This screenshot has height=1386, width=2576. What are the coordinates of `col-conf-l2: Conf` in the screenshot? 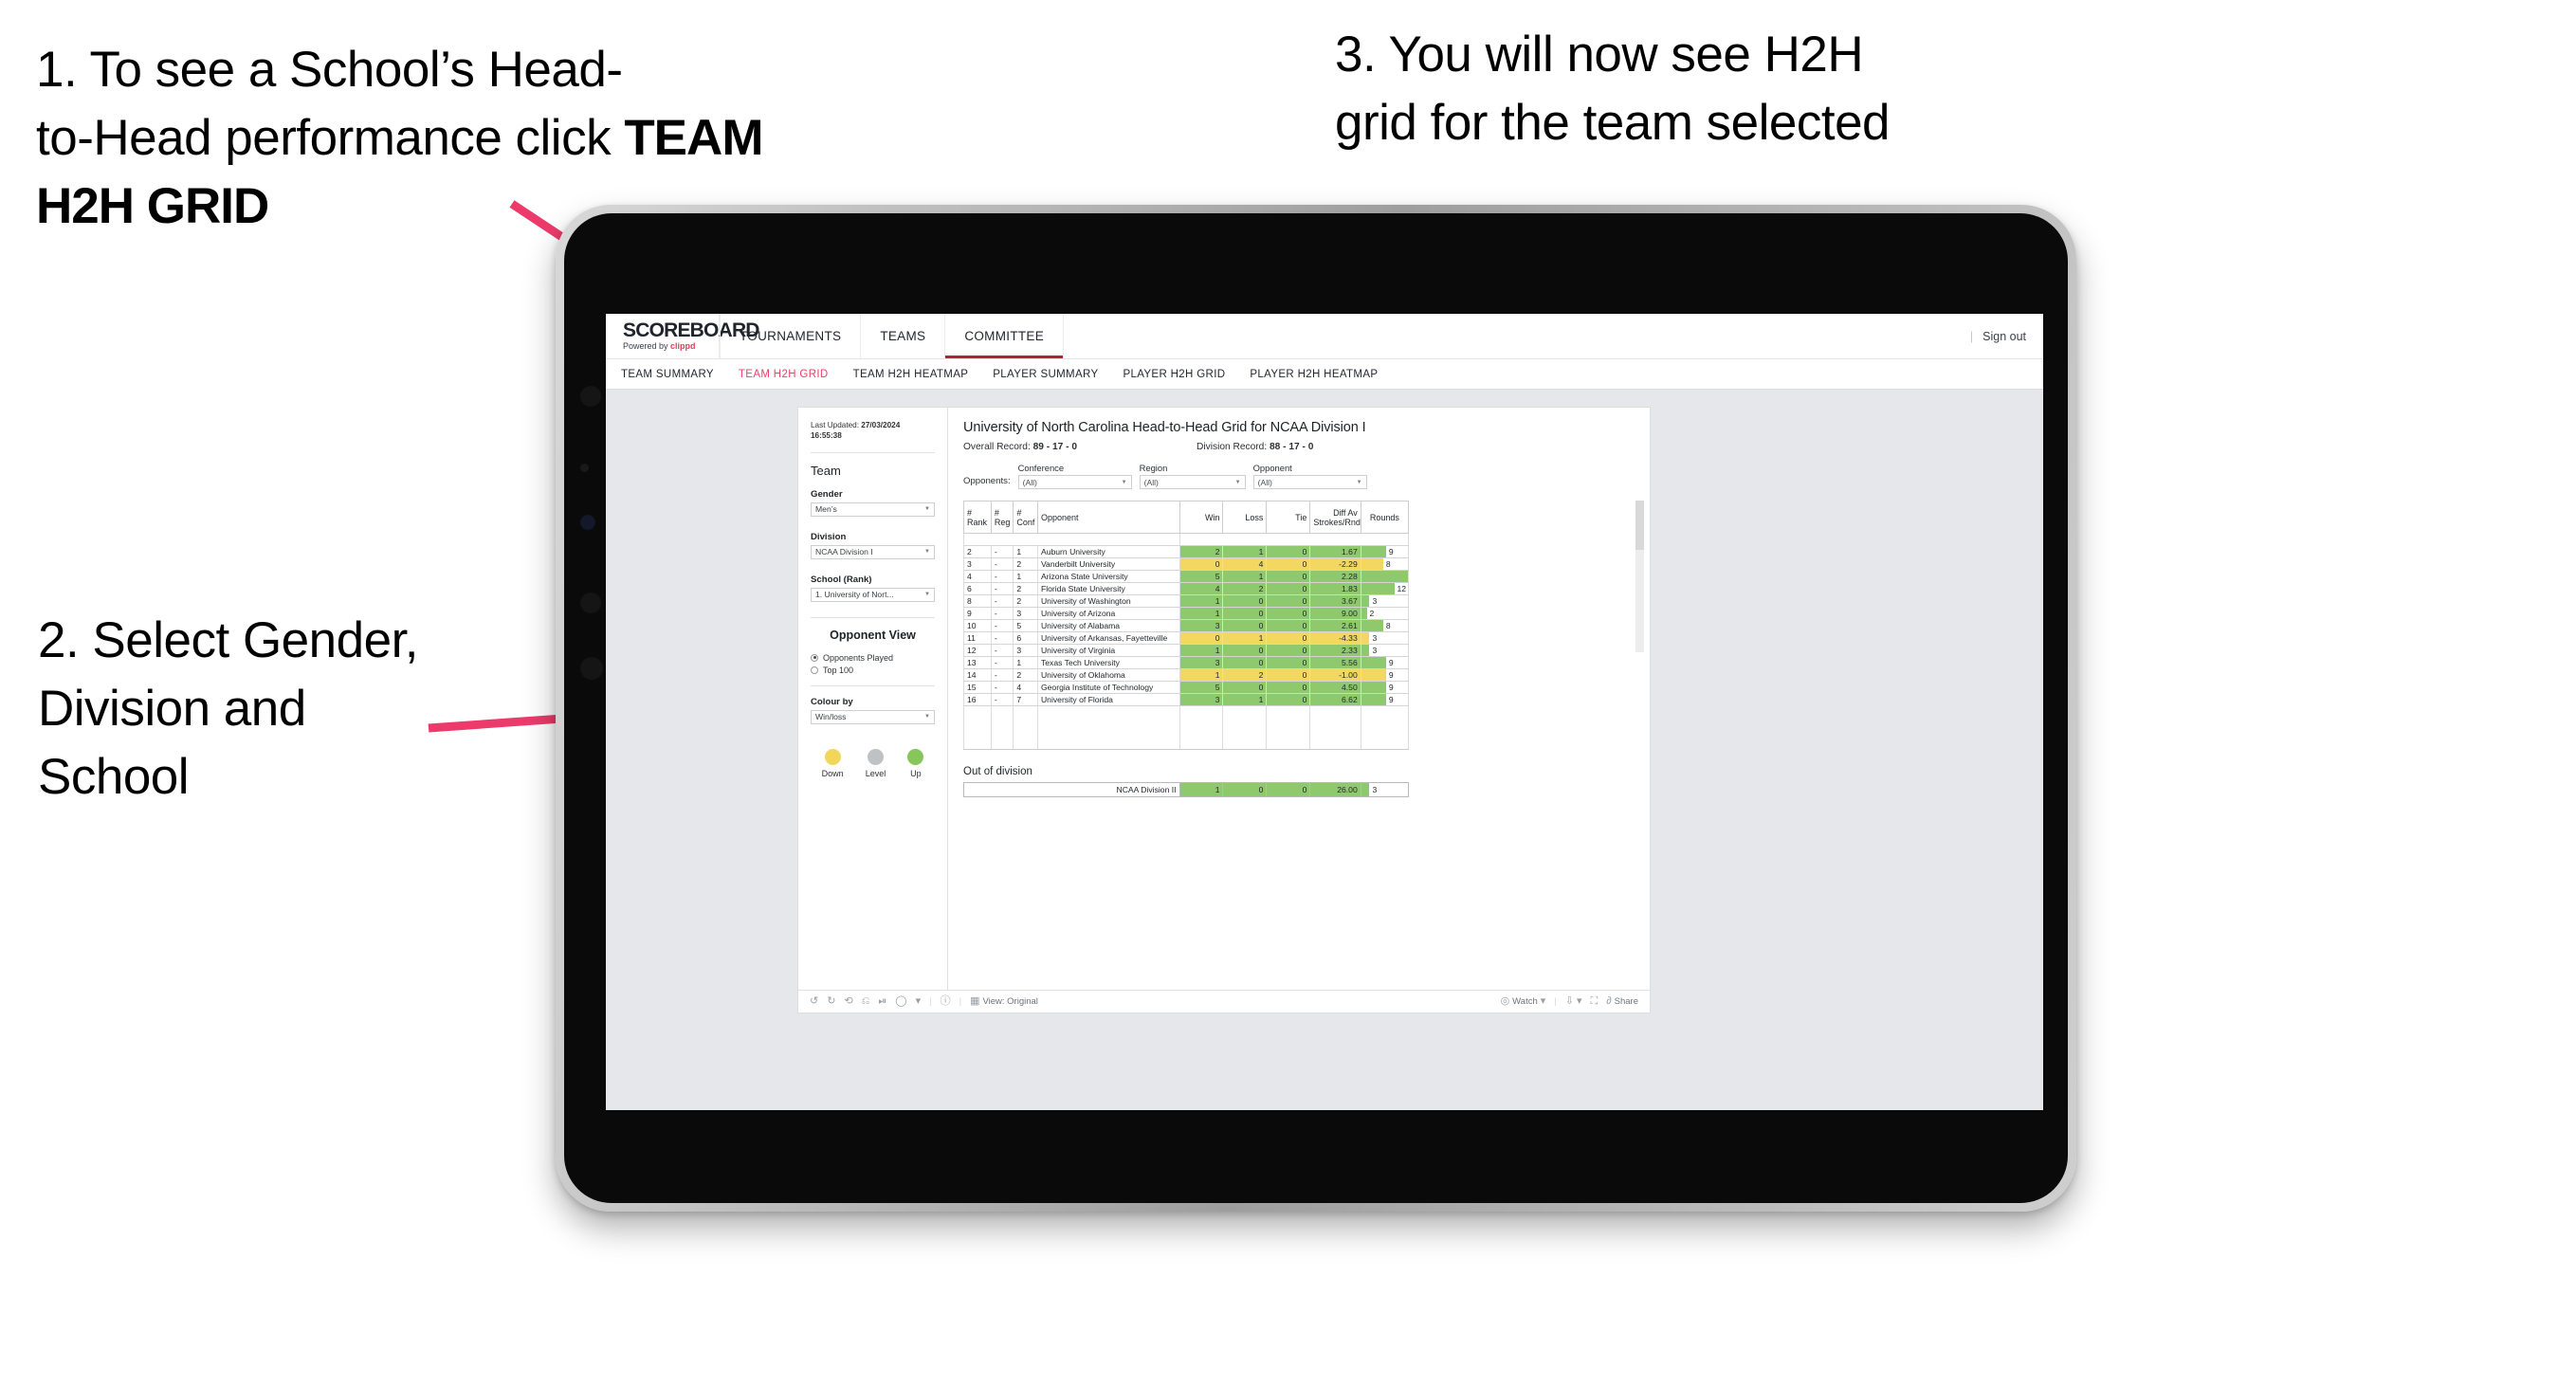 It's located at (1025, 522).